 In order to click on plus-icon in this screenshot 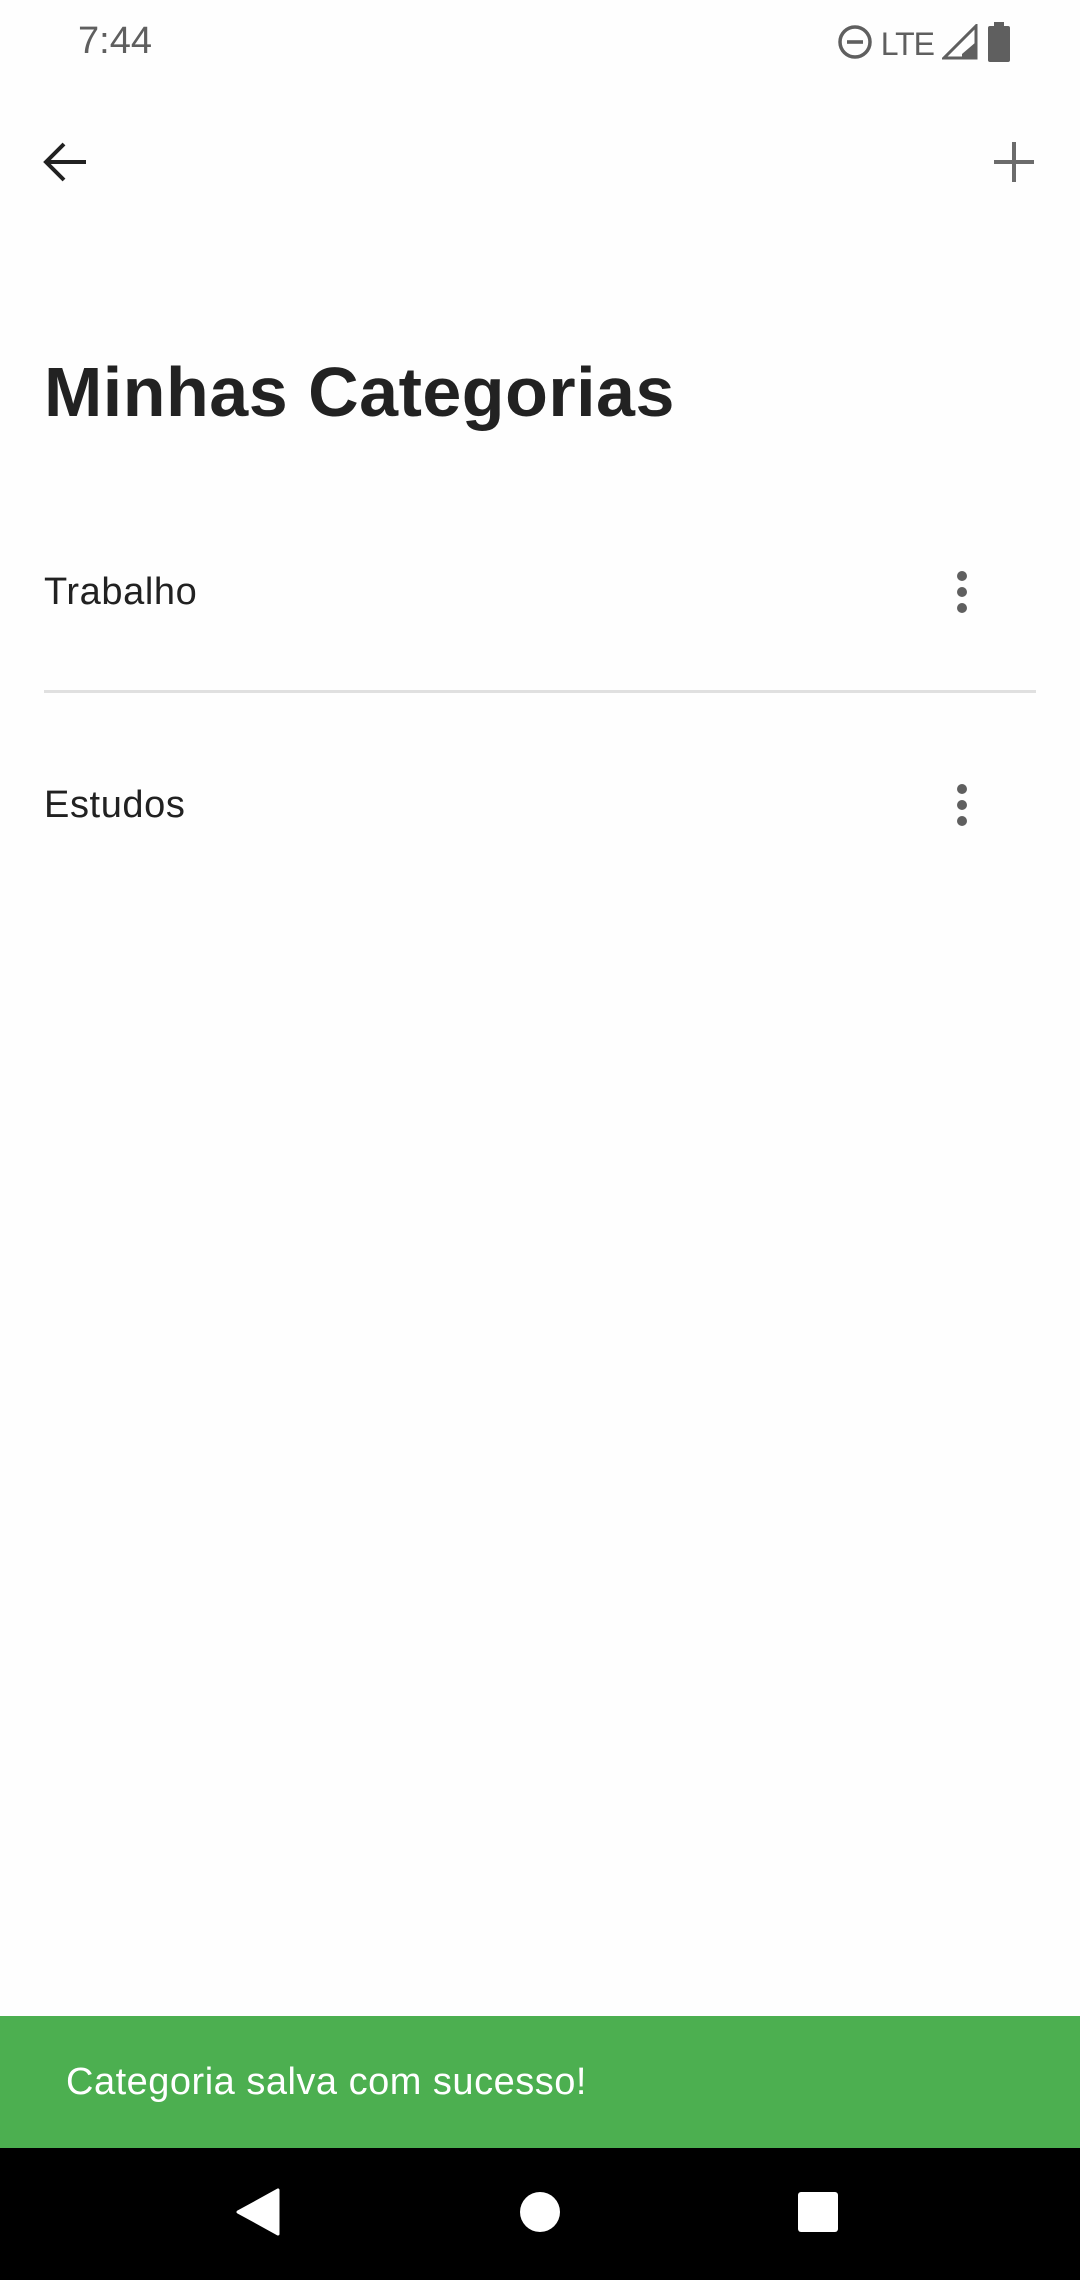, I will do `click(1014, 164)`.